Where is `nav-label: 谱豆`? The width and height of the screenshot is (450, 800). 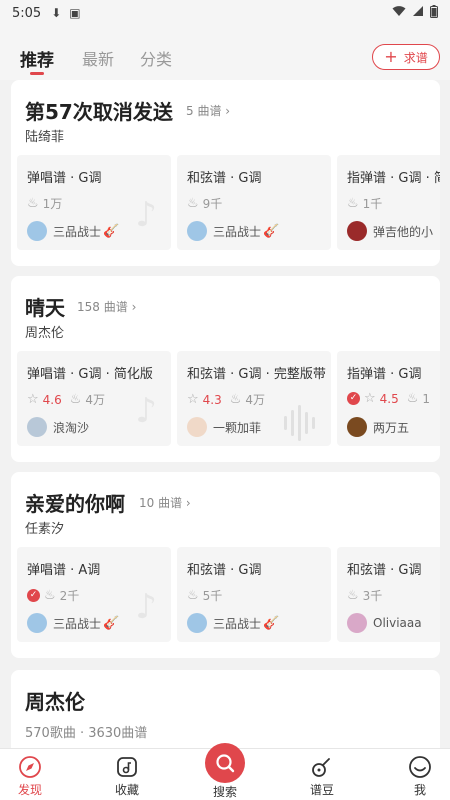 nav-label: 谱豆 is located at coordinates (321, 790).